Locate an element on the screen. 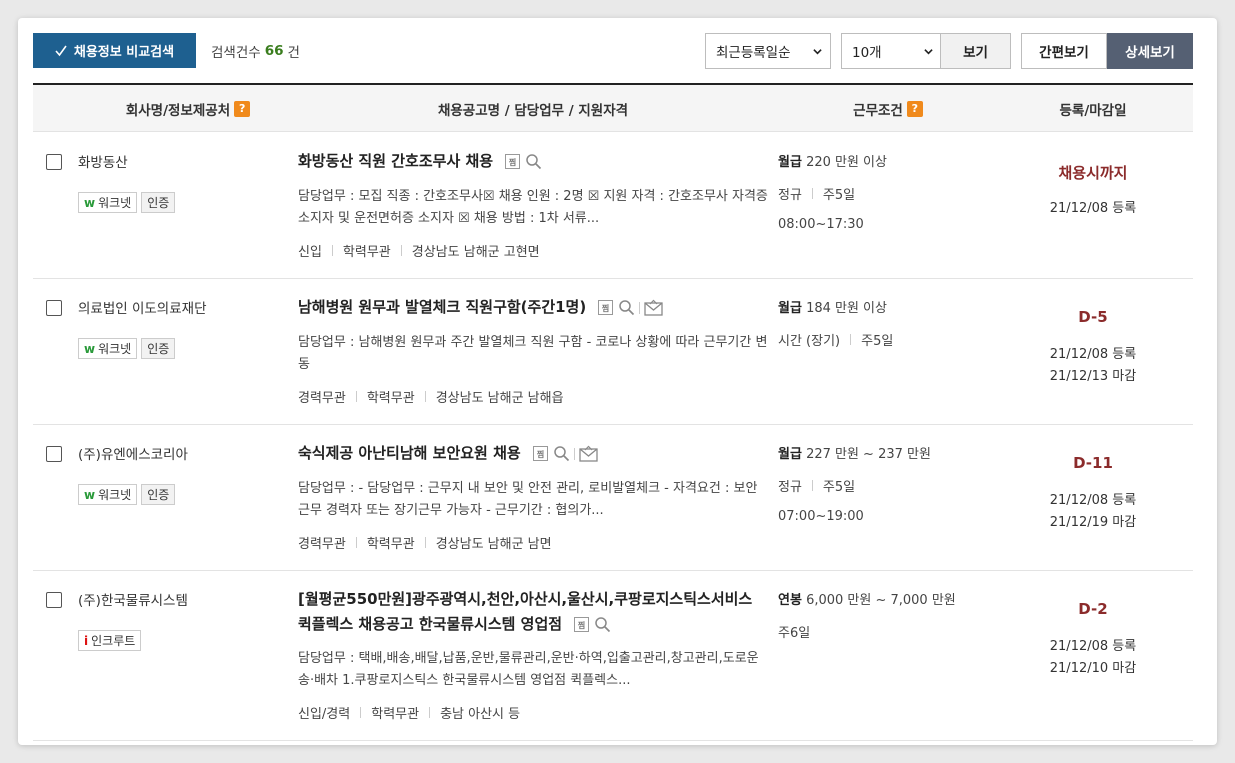 This screenshot has height=763, width=1235. pay-value: 6,000 만원 ~ 7,000 만원 is located at coordinates (881, 600).